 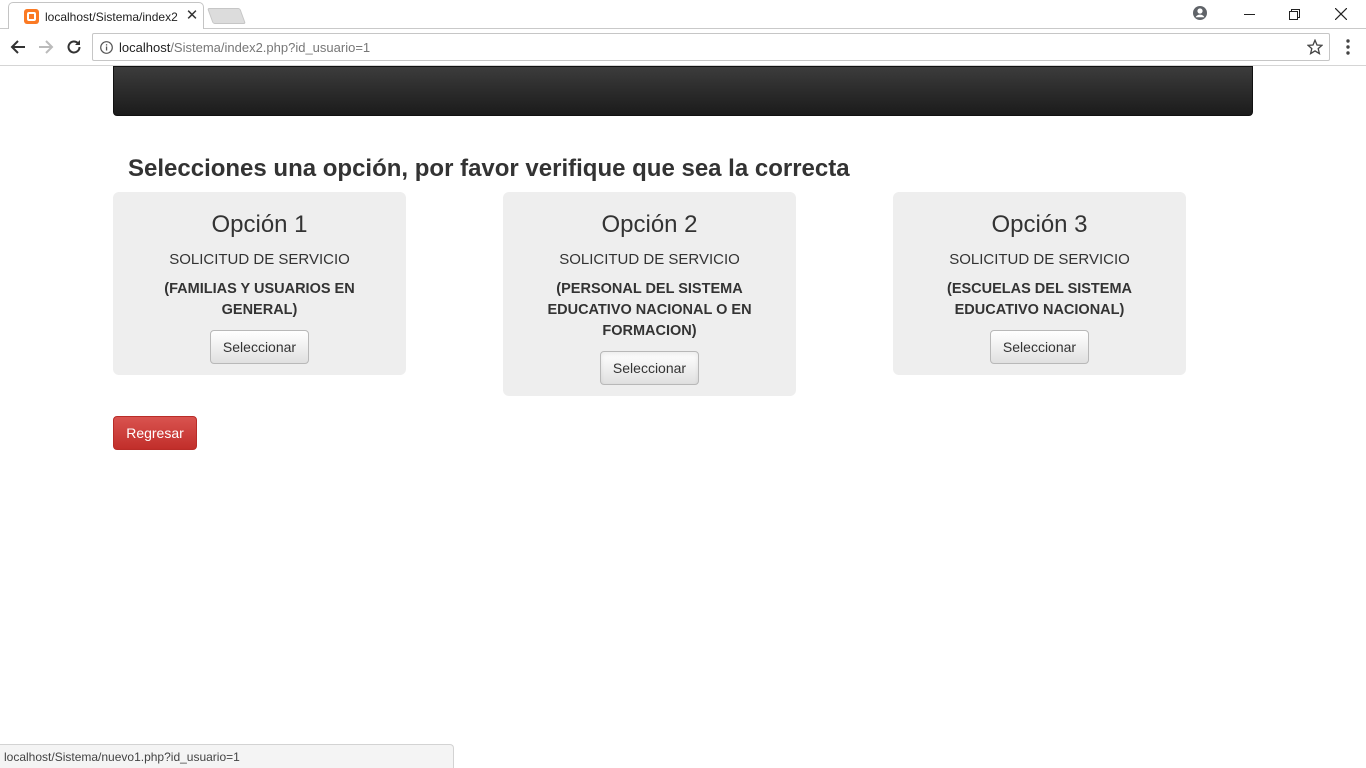 What do you see at coordinates (649, 368) in the screenshot?
I see `select-option-2-button: Seleccionar` at bounding box center [649, 368].